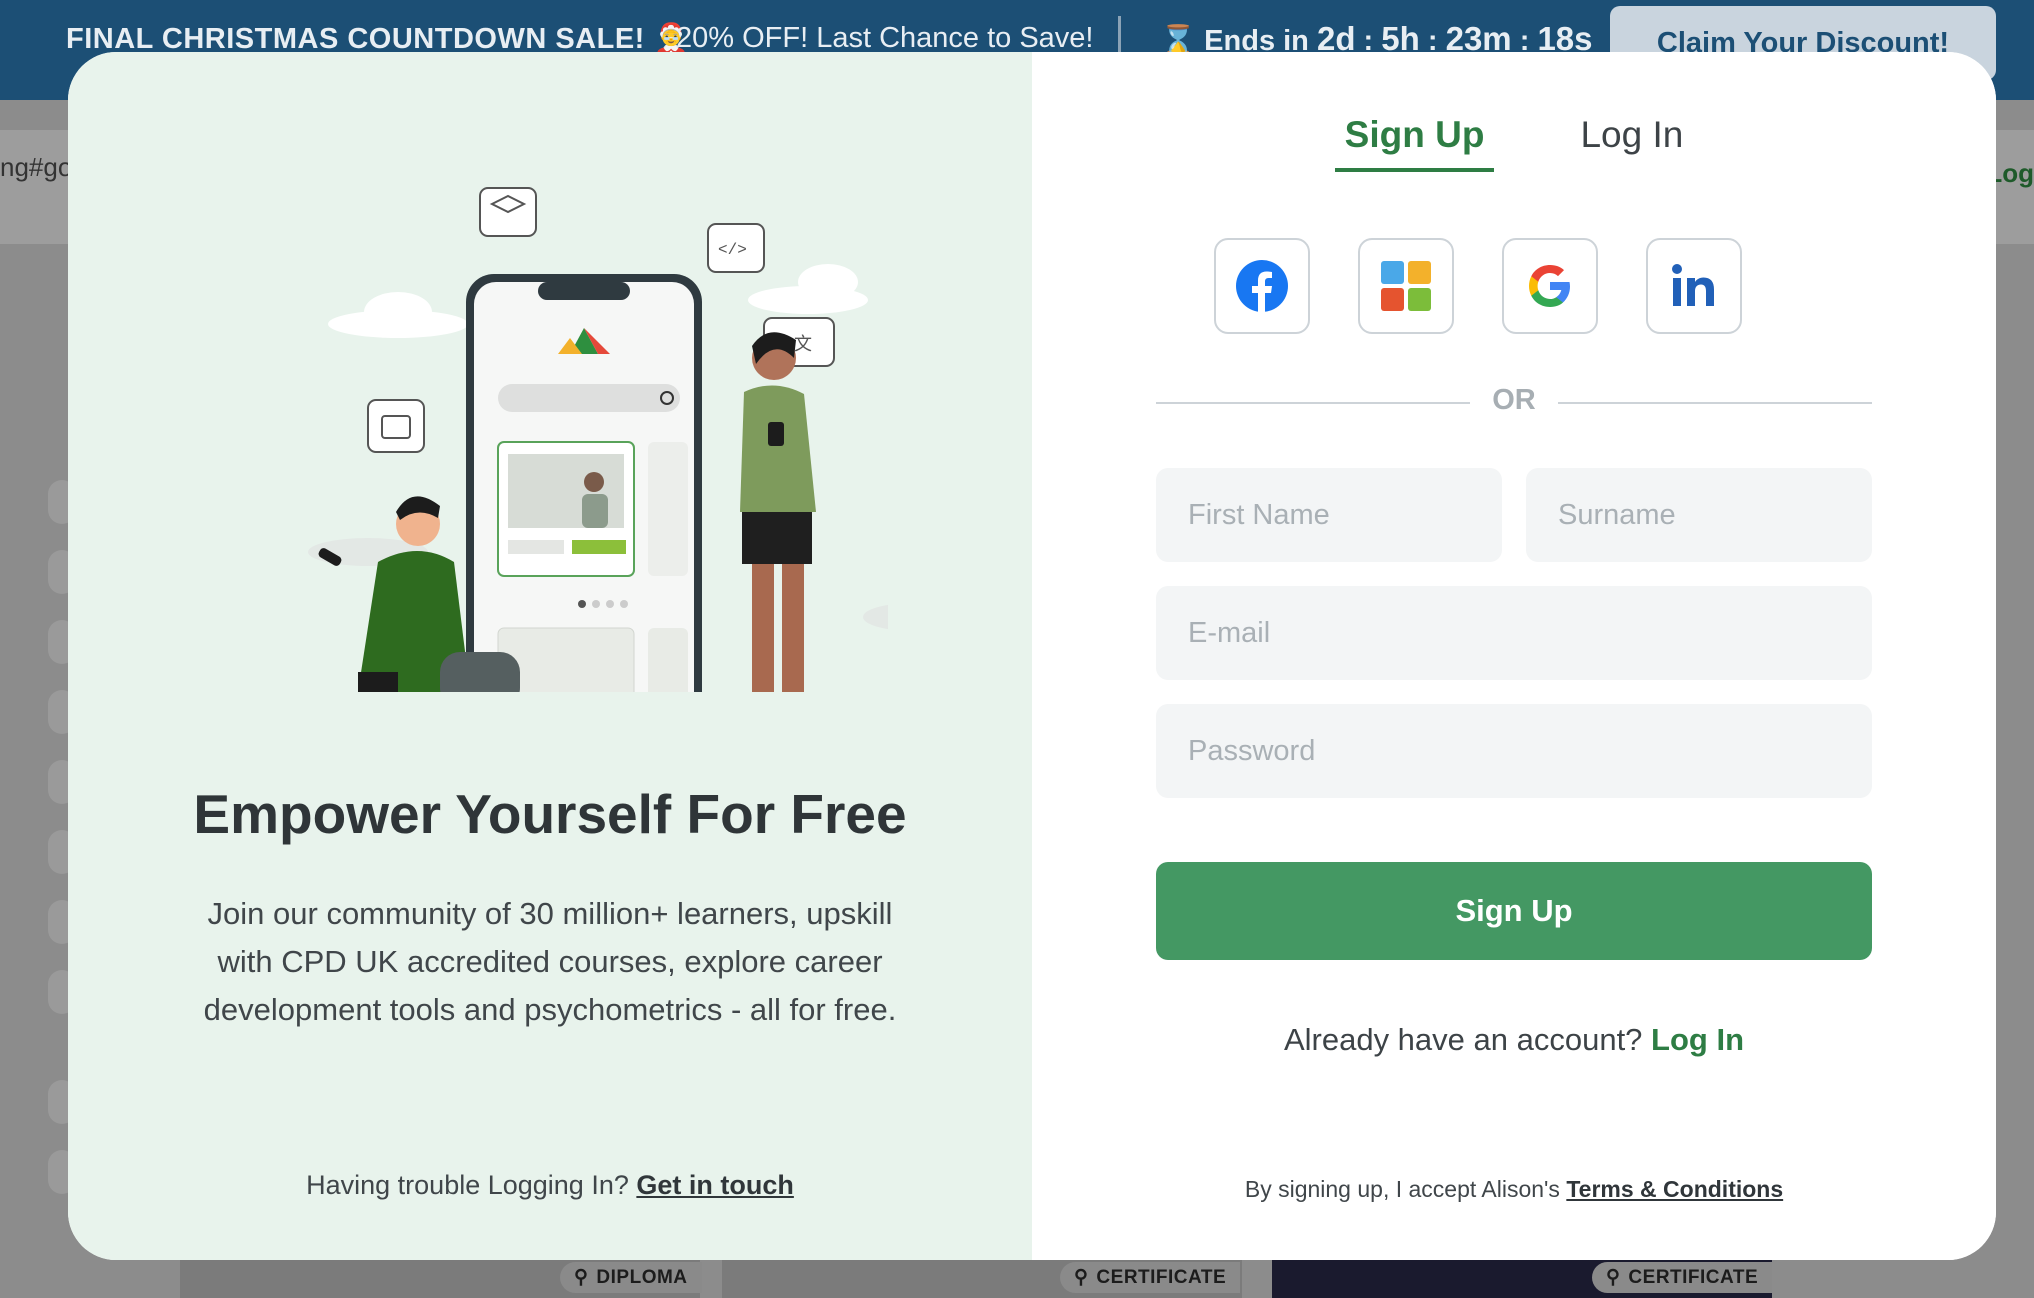  What do you see at coordinates (1414, 143) in the screenshot?
I see `tab-sign-up: Sign Up` at bounding box center [1414, 143].